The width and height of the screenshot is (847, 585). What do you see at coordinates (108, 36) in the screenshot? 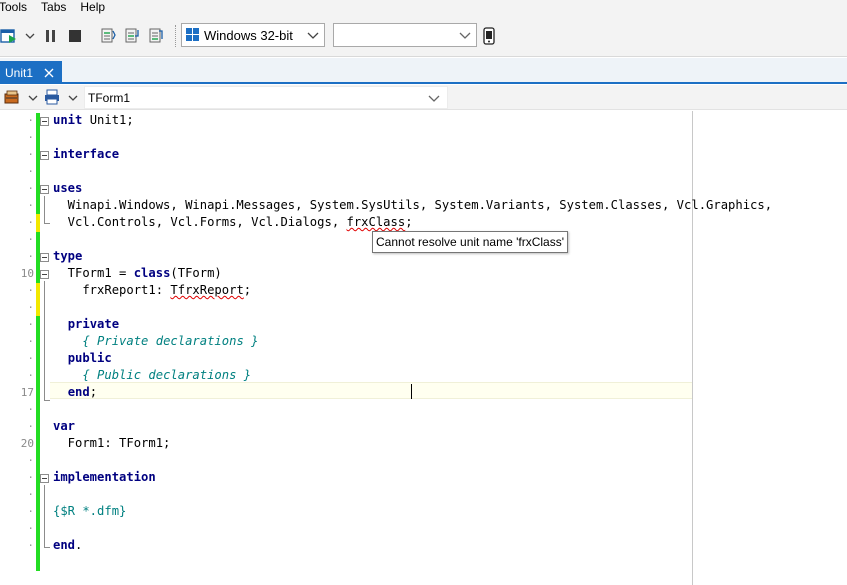
I see `step-over-icon` at bounding box center [108, 36].